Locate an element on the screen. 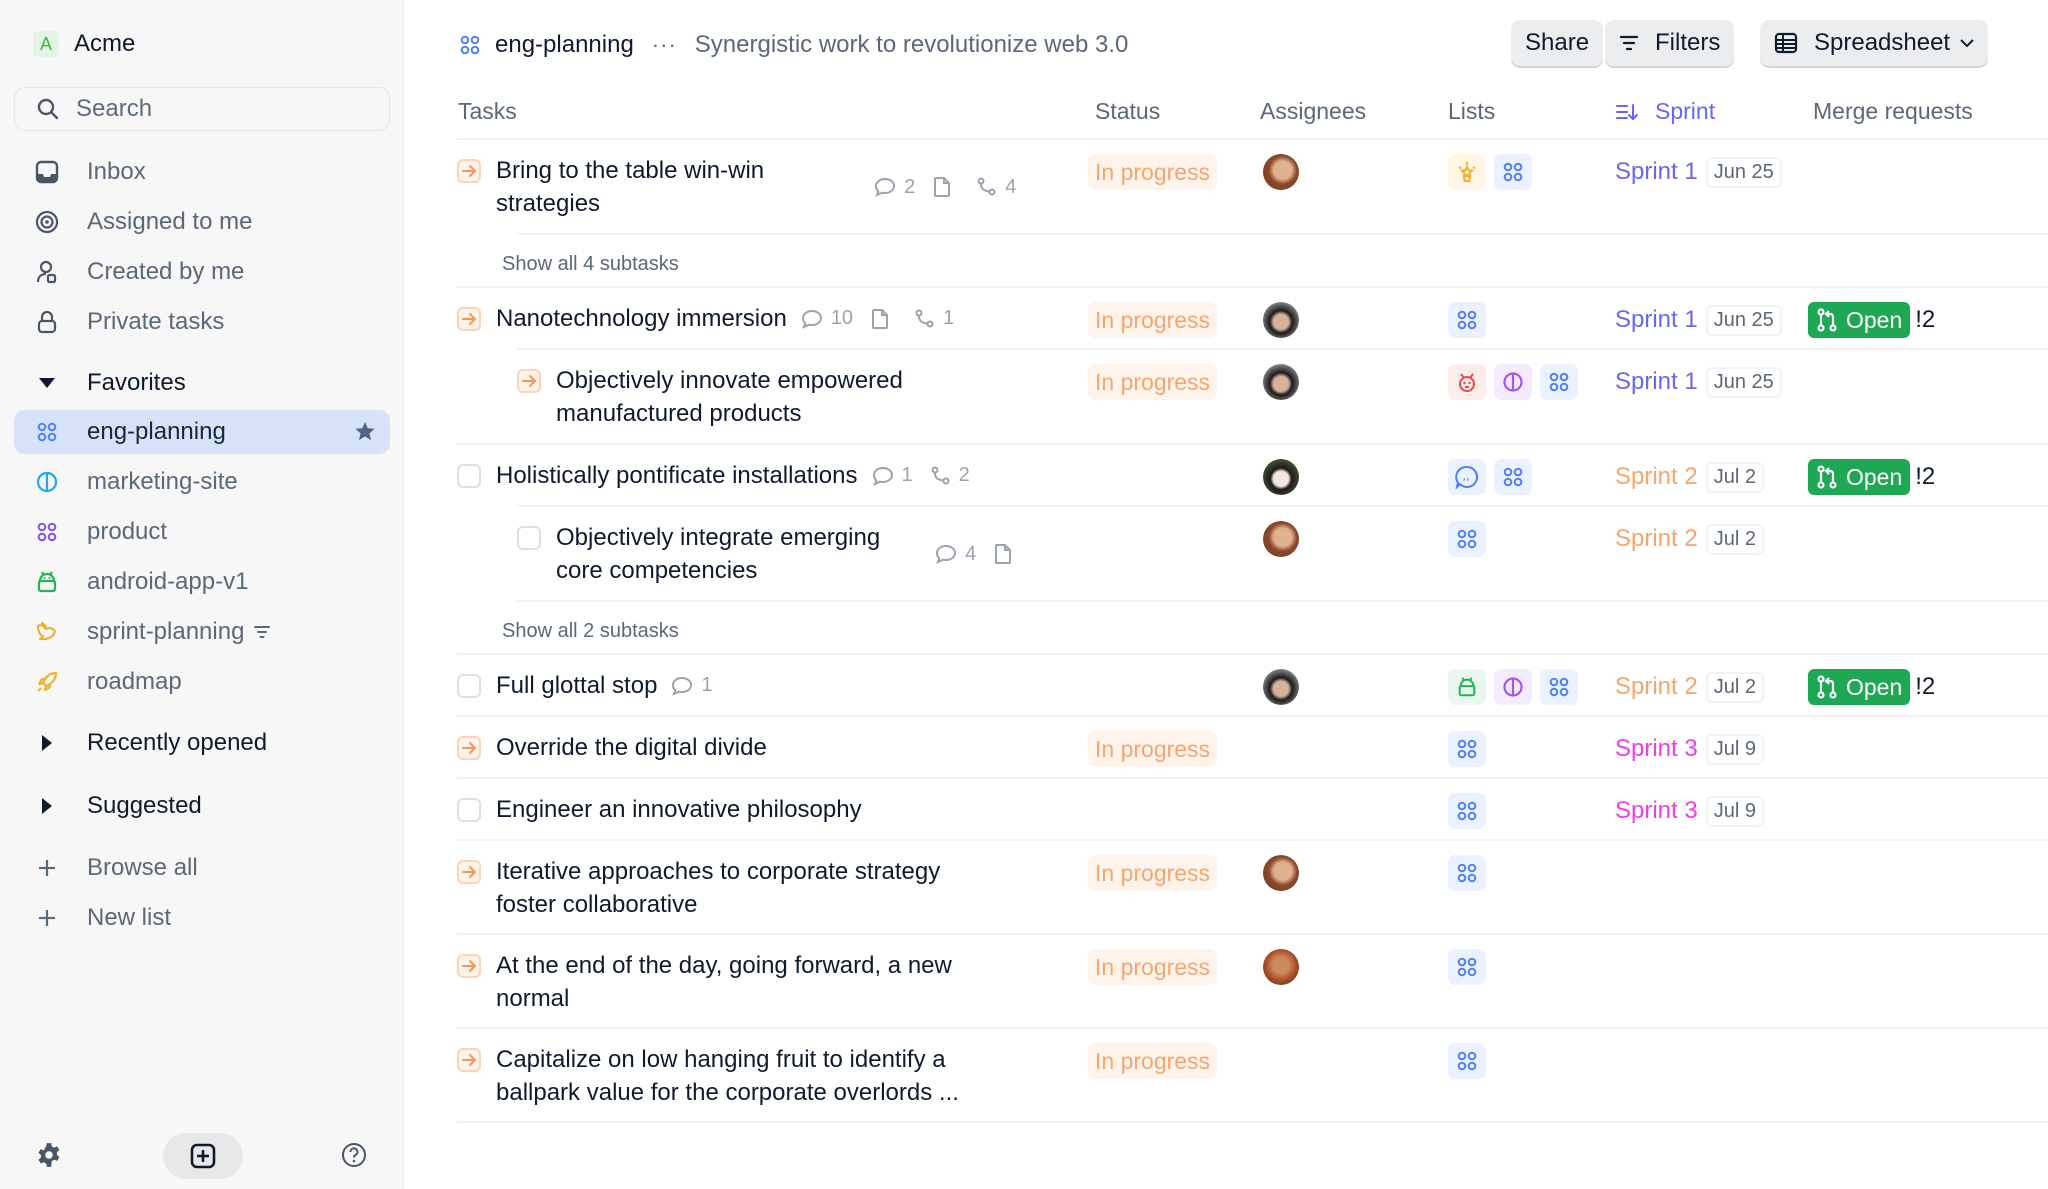 Image resolution: width=2048 pixels, height=1189 pixels. nav-assigned-to-me: Assigned to me is located at coordinates (202, 222).